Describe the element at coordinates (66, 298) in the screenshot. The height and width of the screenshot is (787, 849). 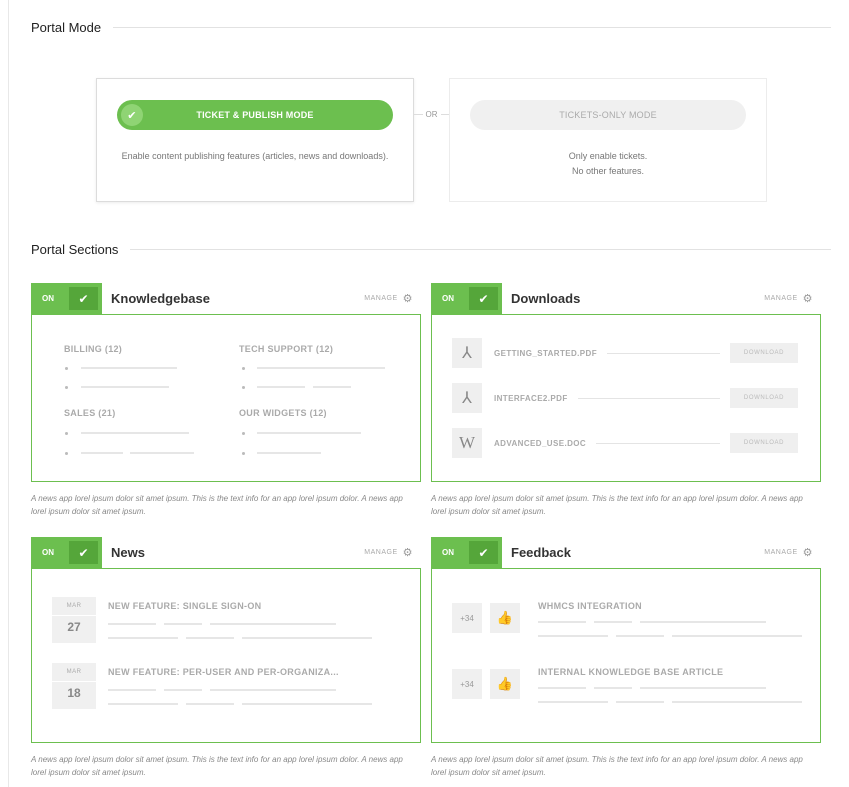
I see `knowledgebase-toggle: ON ✔` at that location.